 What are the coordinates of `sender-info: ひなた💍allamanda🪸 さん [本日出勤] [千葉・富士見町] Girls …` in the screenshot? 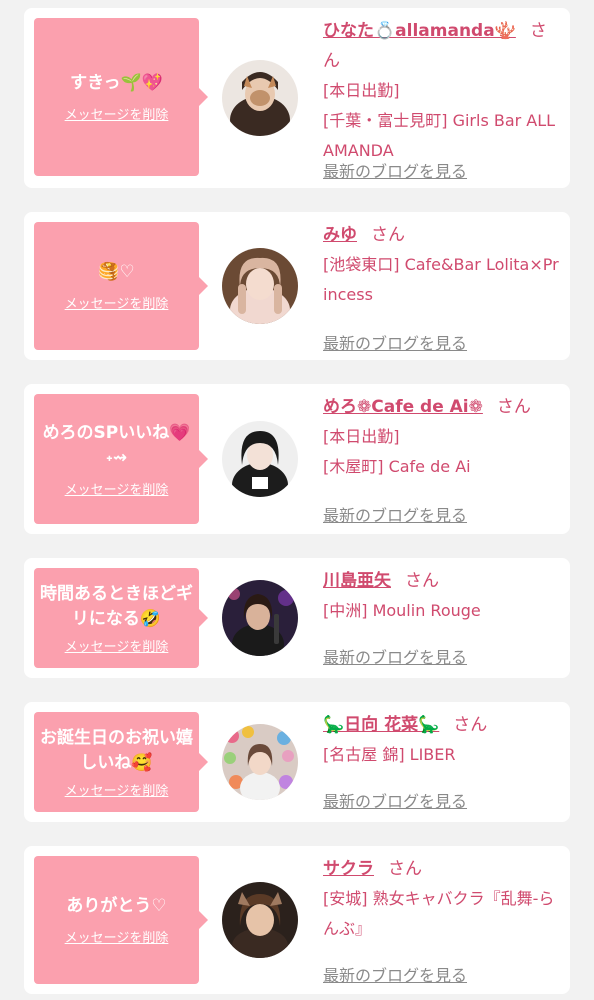 It's located at (443, 99).